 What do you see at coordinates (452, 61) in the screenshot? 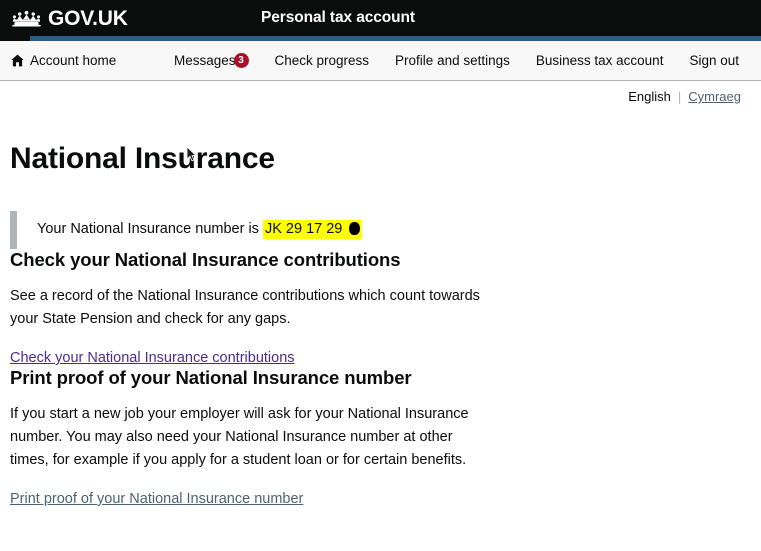
I see `nav-link-profile-and-settings: Profile and settings` at bounding box center [452, 61].